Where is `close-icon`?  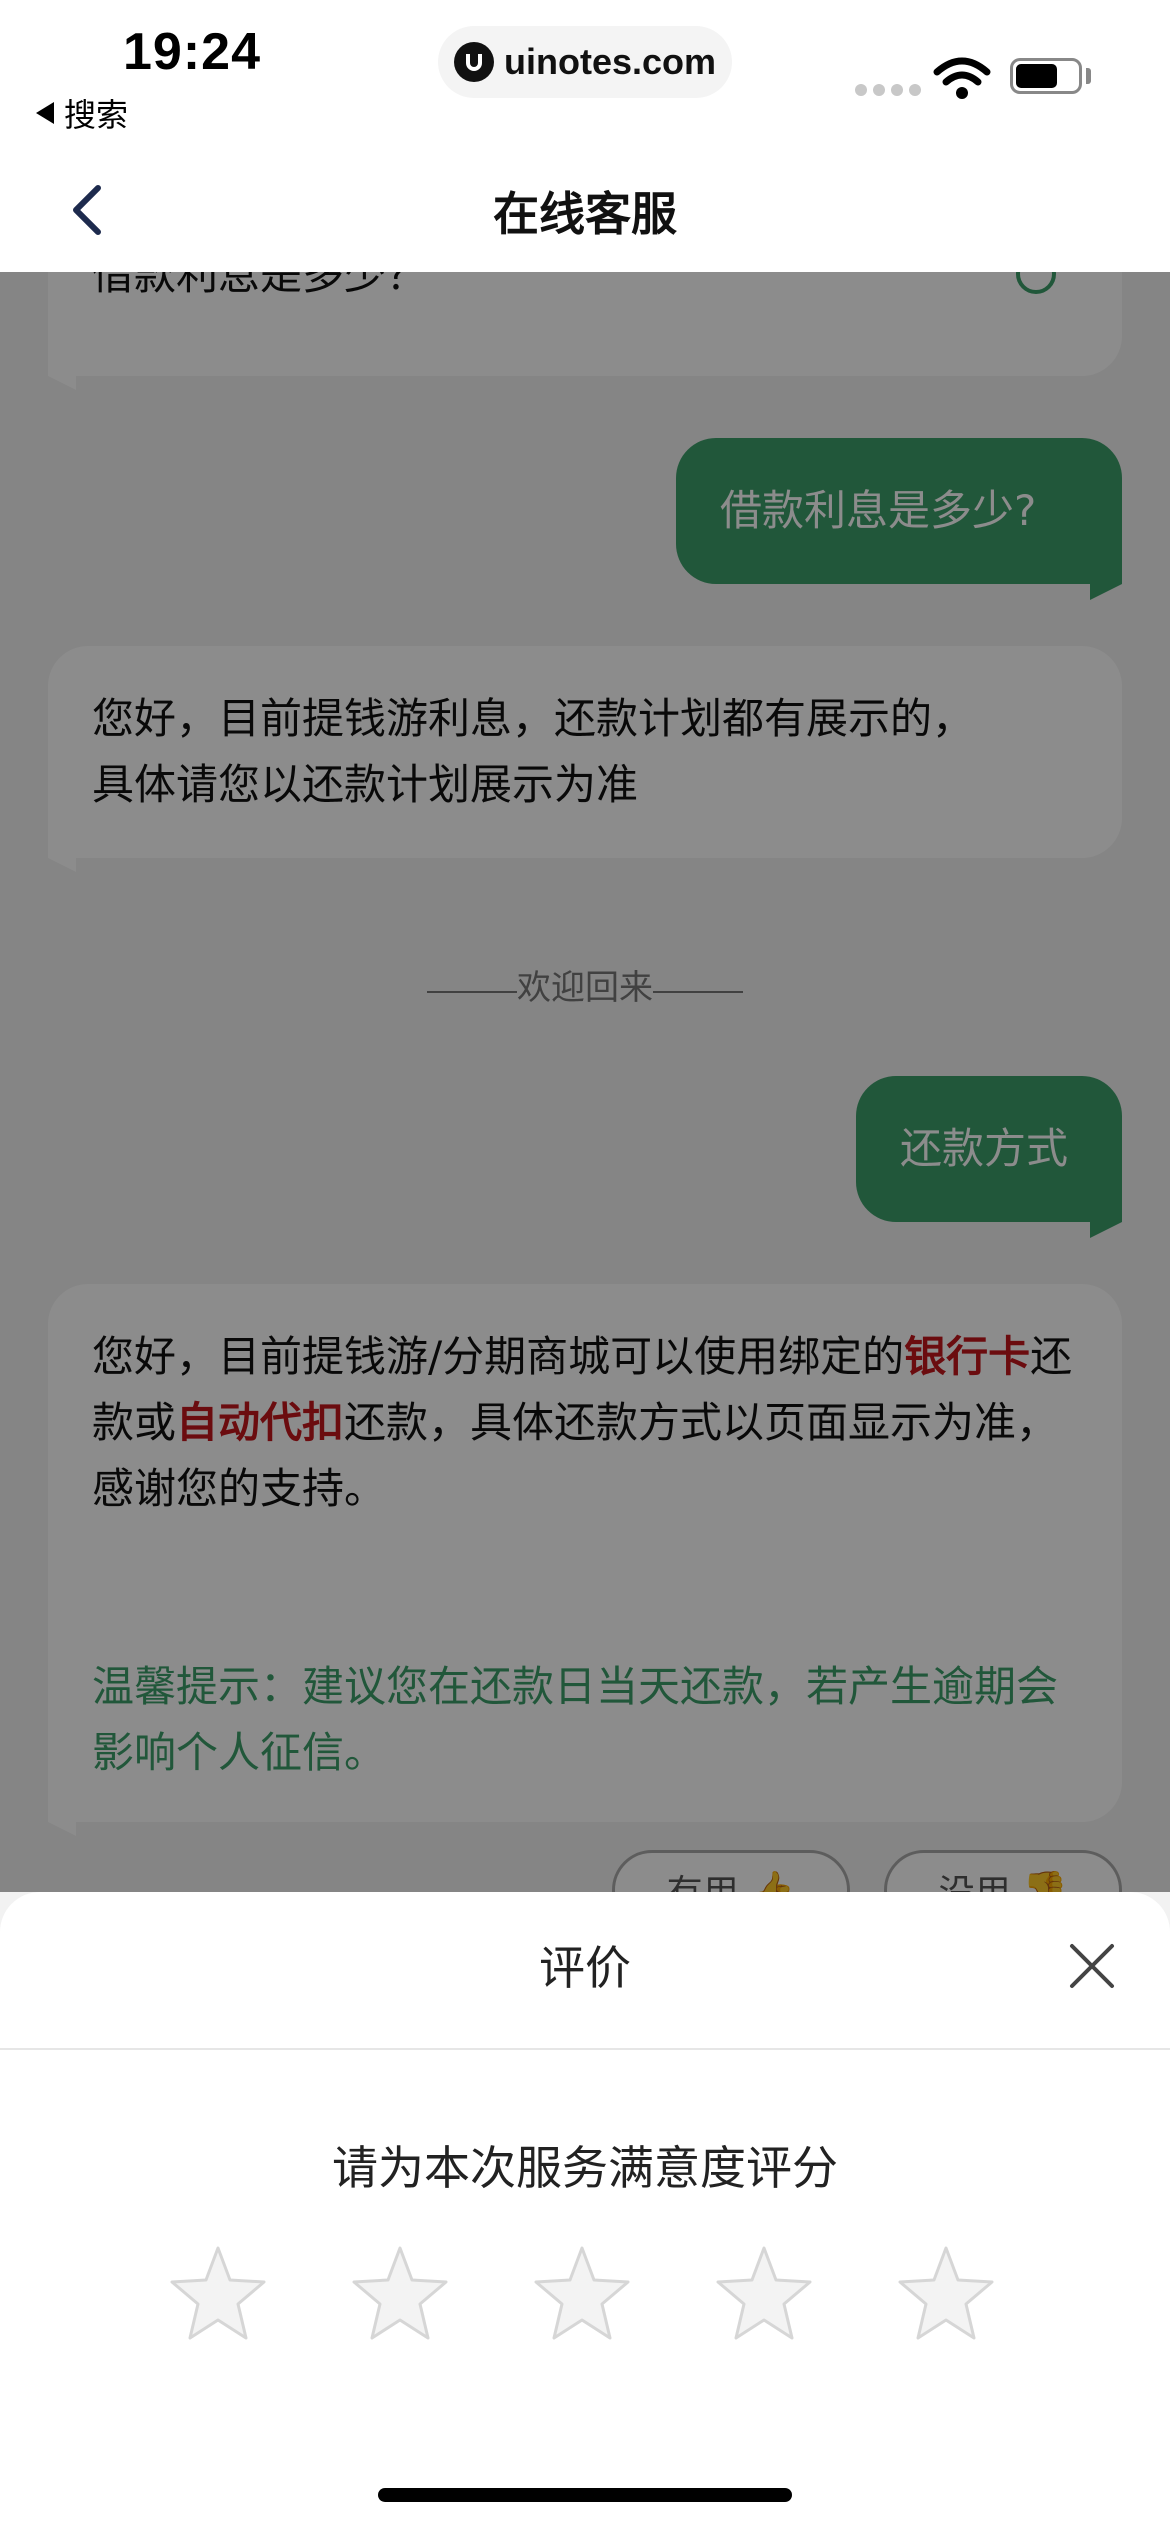
close-icon is located at coordinates (1092, 1966).